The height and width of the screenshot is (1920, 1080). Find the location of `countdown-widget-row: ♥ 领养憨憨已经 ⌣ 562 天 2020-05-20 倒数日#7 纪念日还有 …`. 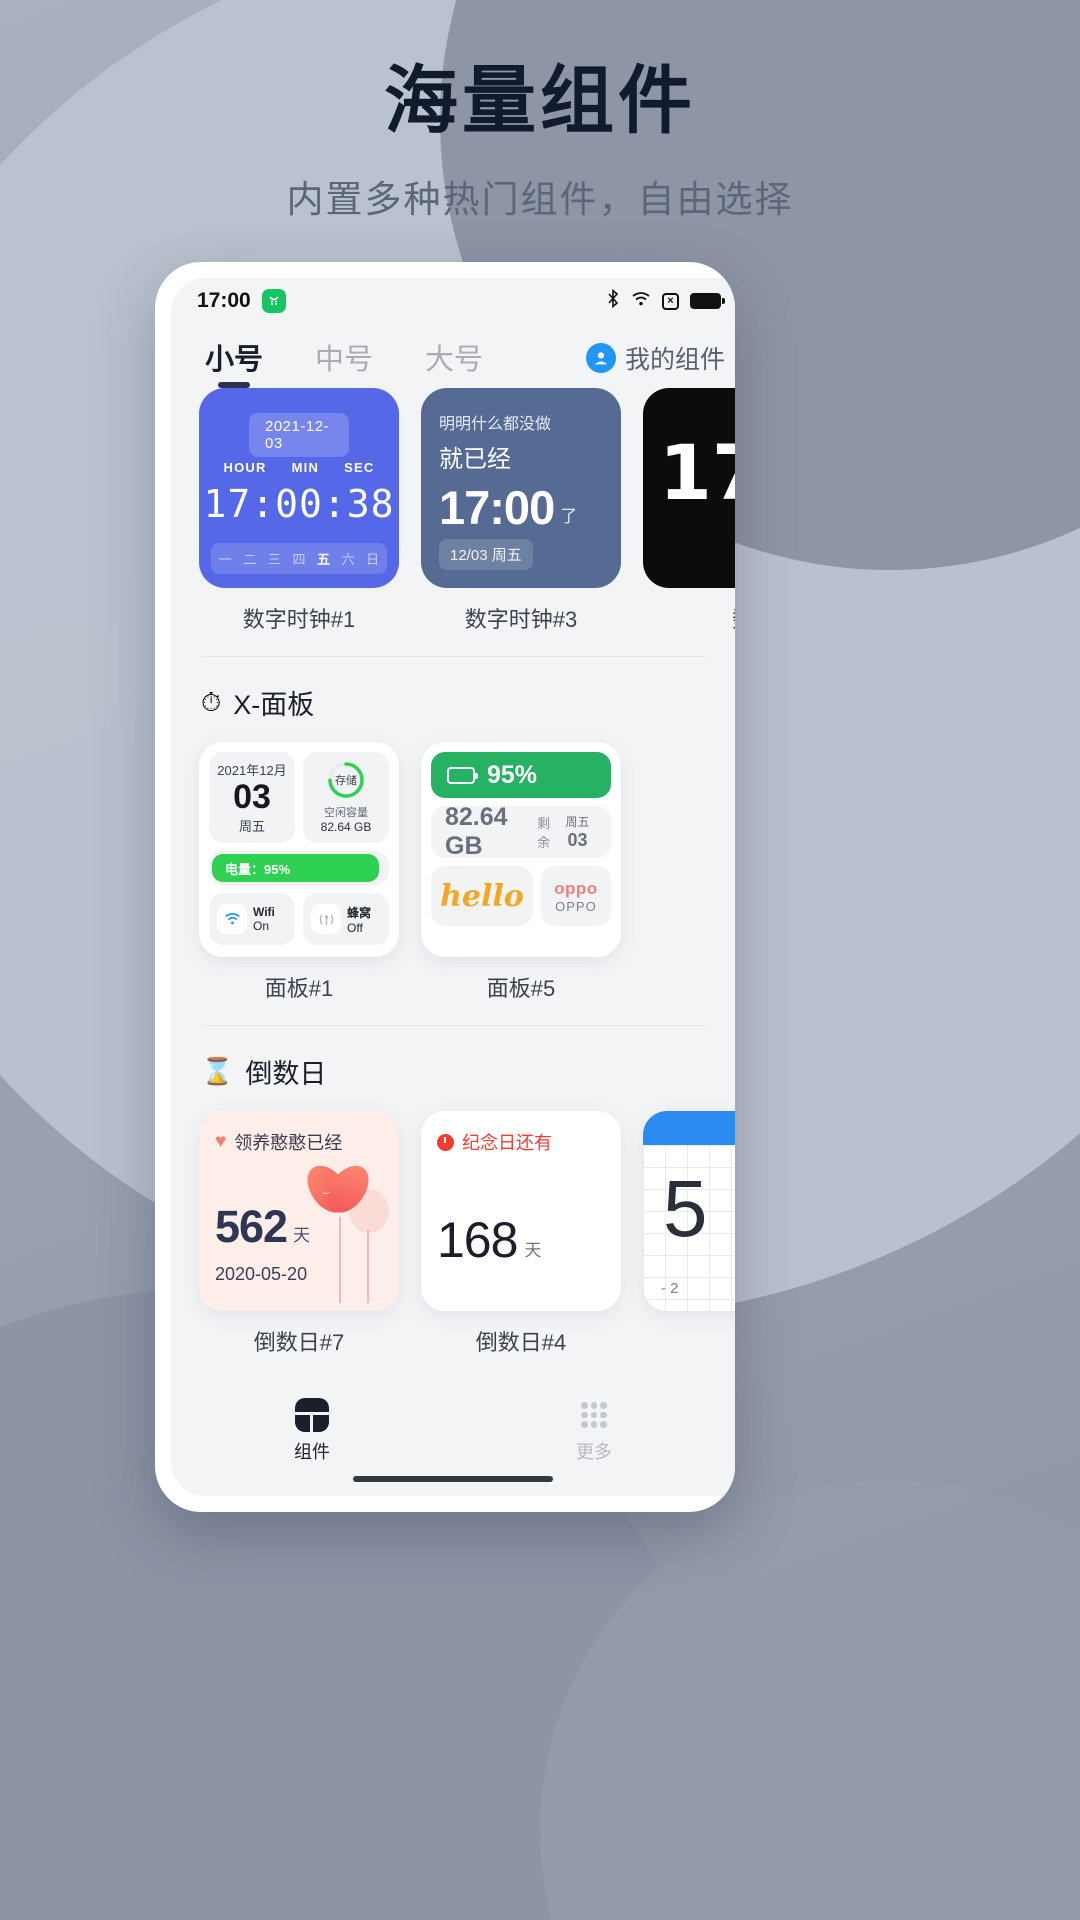

countdown-widget-row: ♥ 领养憨憨已经 ⌣ 562 天 2020-05-20 倒数日#7 纪念日还有 … is located at coordinates (453, 1234).